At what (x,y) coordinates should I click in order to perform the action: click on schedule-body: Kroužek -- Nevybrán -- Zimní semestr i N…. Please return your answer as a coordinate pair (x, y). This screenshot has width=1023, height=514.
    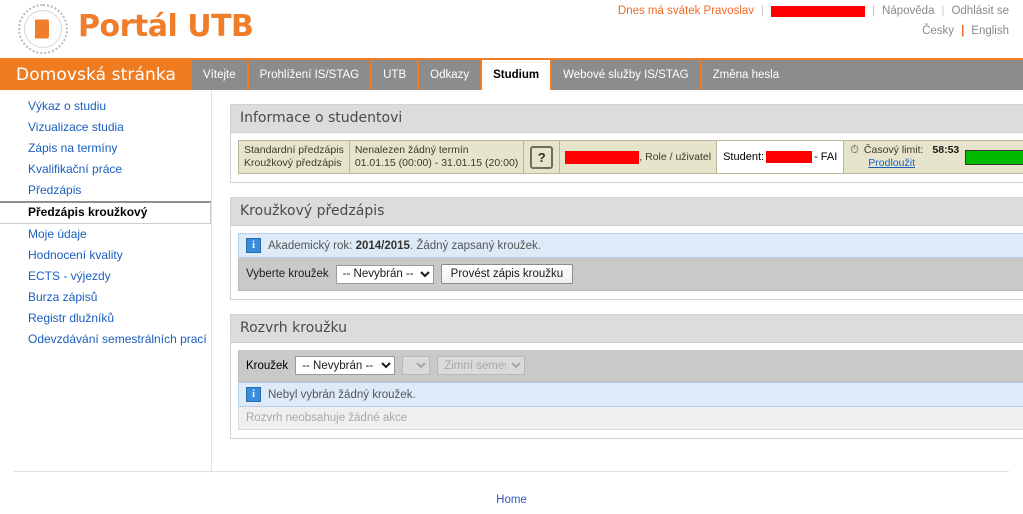
    Looking at the image, I should click on (627, 390).